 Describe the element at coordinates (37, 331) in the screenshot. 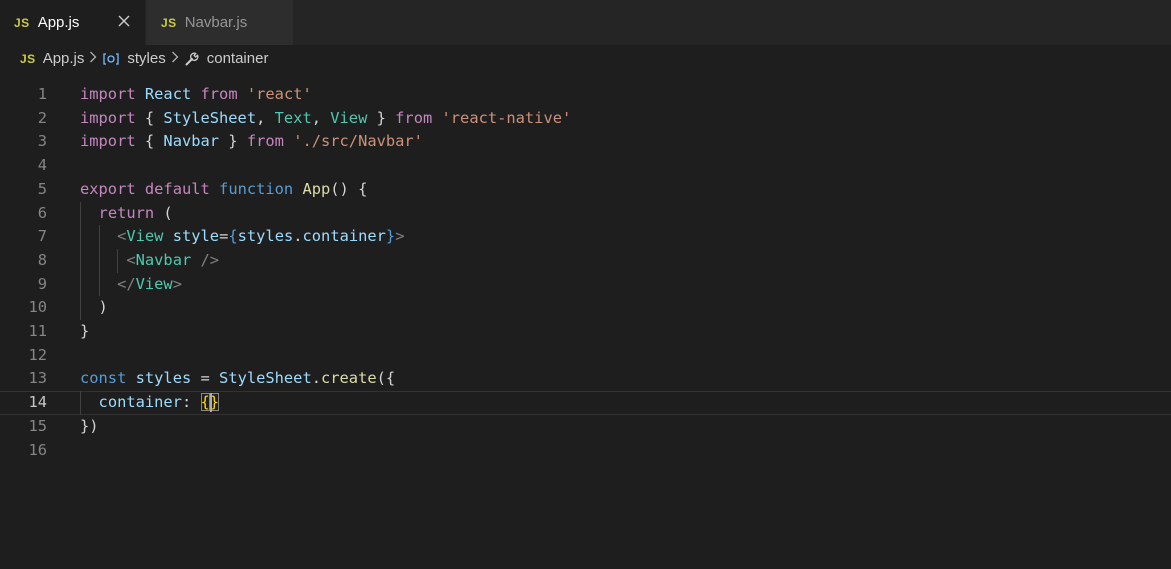

I see `line-number: 11` at that location.